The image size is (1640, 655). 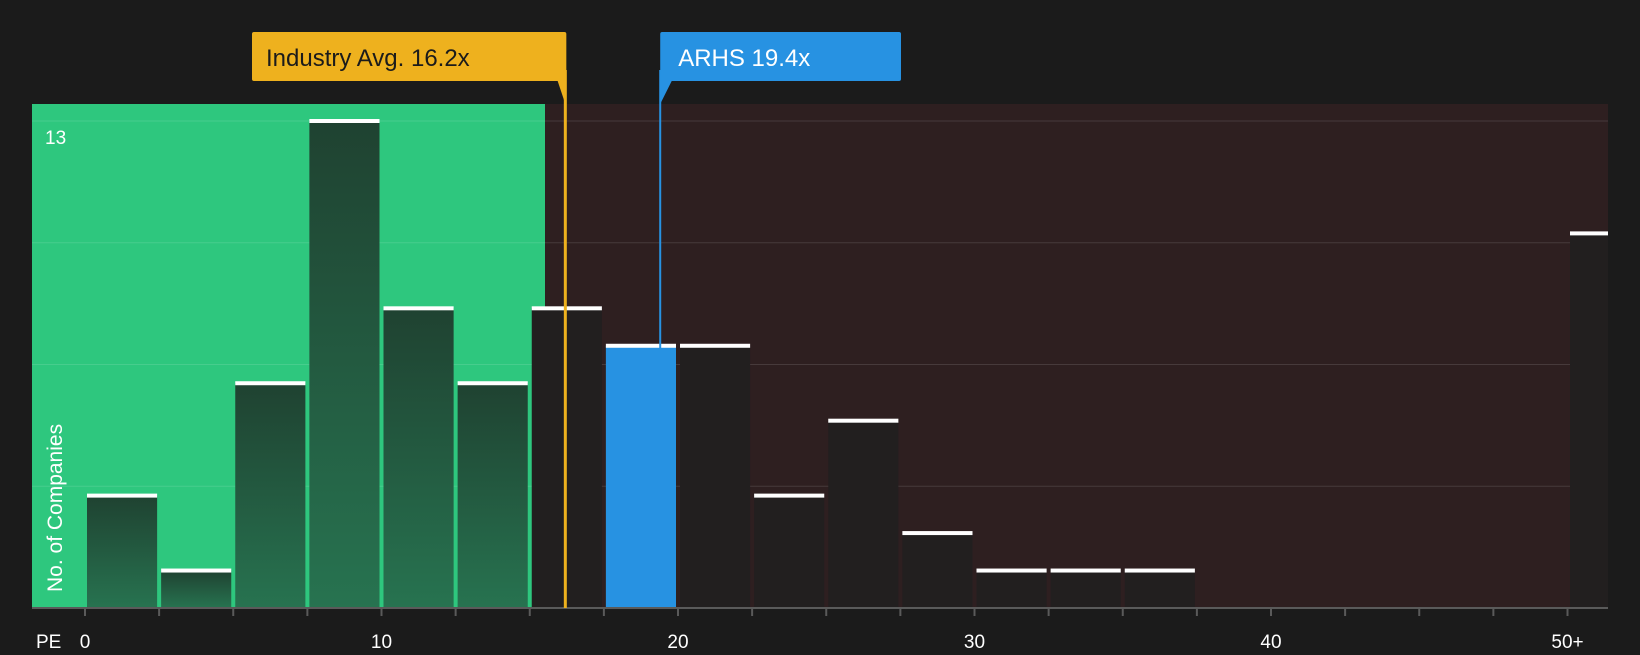 What do you see at coordinates (1270, 641) in the screenshot?
I see `x-tick-label: 40` at bounding box center [1270, 641].